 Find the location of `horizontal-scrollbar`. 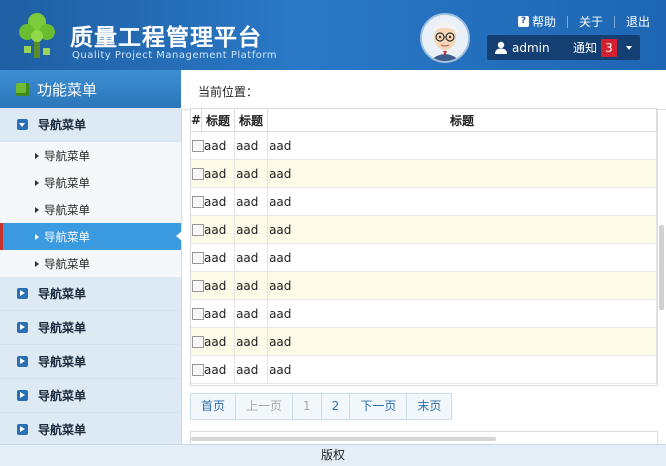

horizontal-scrollbar is located at coordinates (343, 439).